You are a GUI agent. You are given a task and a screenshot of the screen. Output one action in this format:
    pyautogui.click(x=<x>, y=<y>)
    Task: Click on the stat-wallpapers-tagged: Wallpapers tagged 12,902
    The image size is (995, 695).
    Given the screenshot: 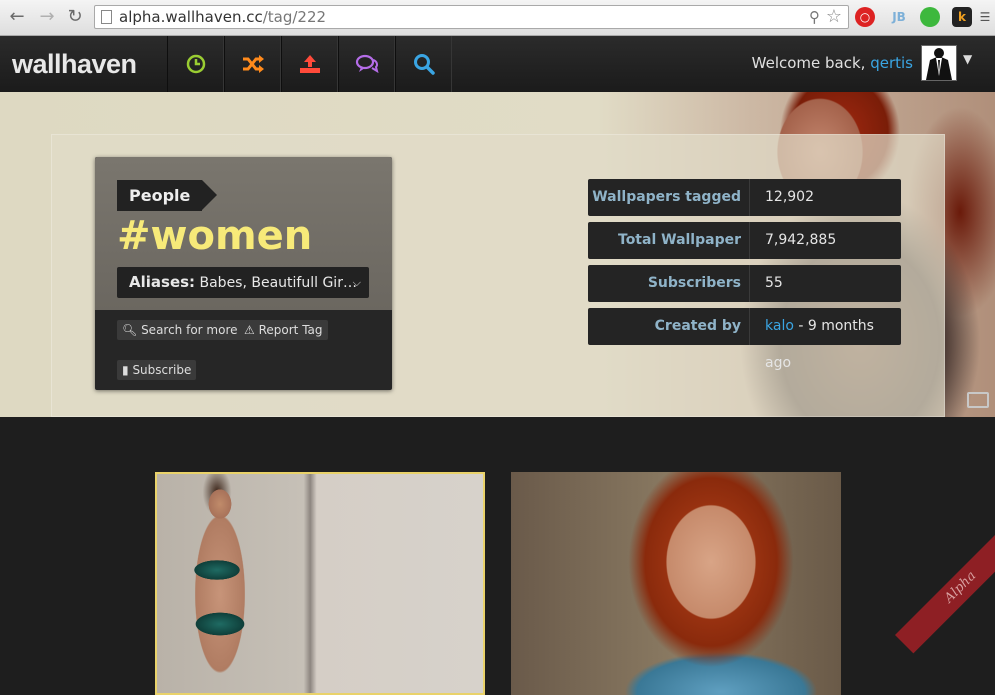 What is the action you would take?
    pyautogui.click(x=744, y=197)
    